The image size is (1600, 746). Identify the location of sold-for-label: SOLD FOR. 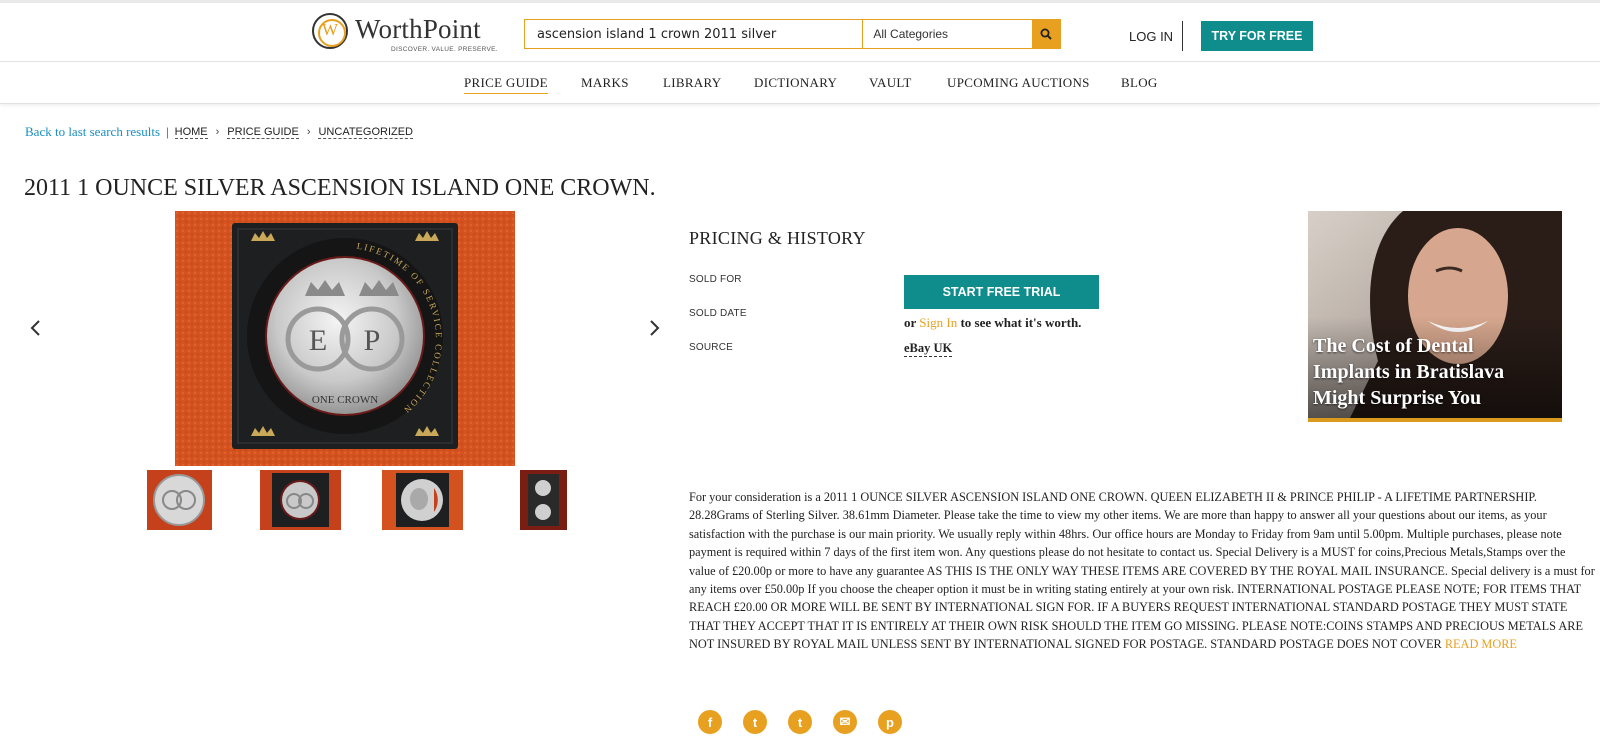
(715, 279).